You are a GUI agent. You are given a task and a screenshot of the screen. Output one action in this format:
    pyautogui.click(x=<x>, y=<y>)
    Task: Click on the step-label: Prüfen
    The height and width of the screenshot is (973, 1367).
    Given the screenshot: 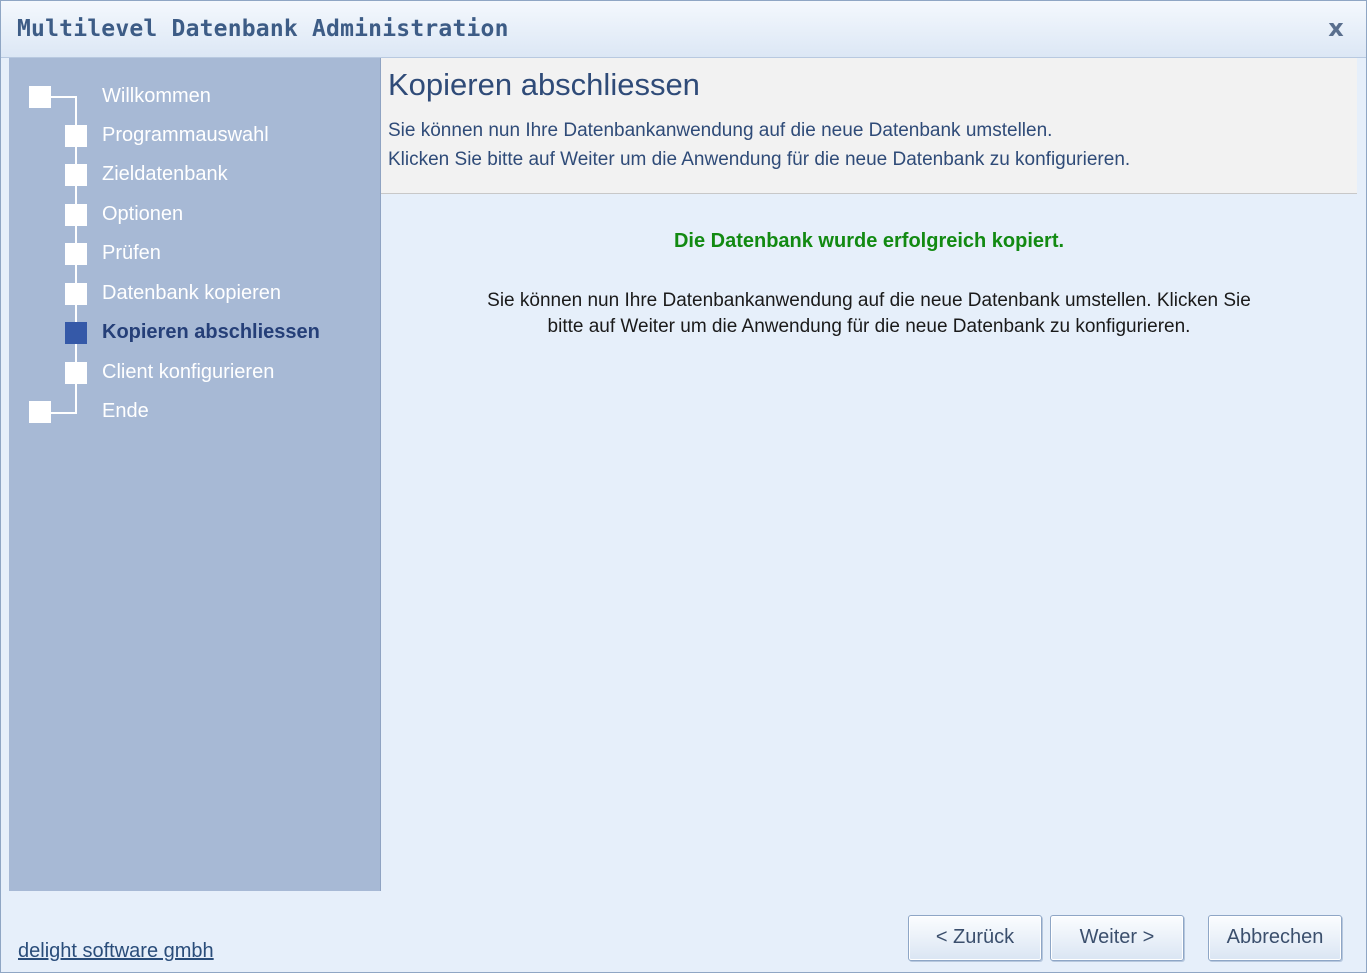 What is the action you would take?
    pyautogui.click(x=131, y=253)
    